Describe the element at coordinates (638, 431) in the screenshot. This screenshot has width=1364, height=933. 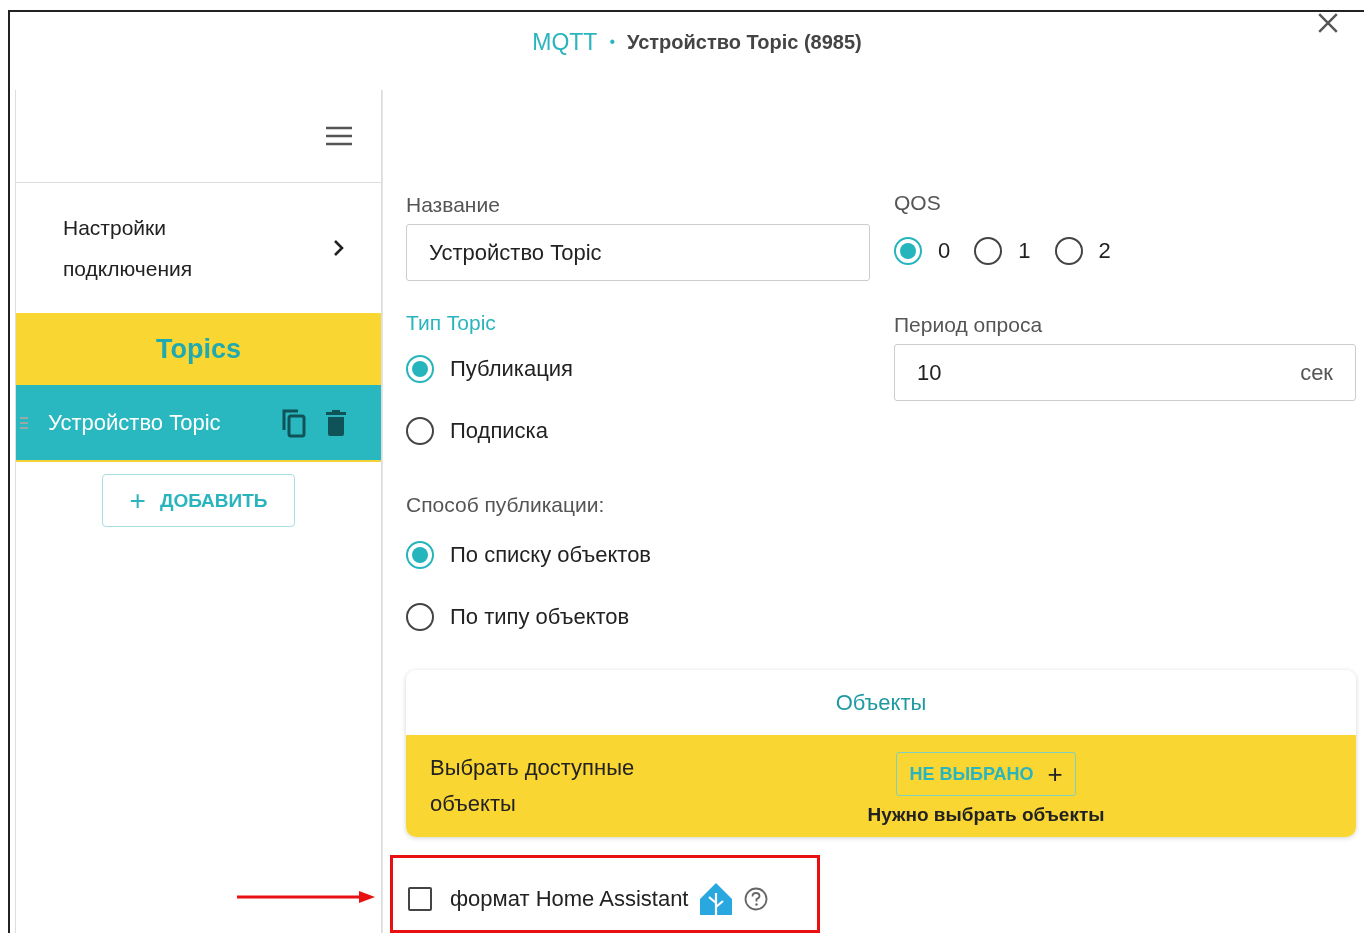
I see `radio-option: Подписка` at that location.